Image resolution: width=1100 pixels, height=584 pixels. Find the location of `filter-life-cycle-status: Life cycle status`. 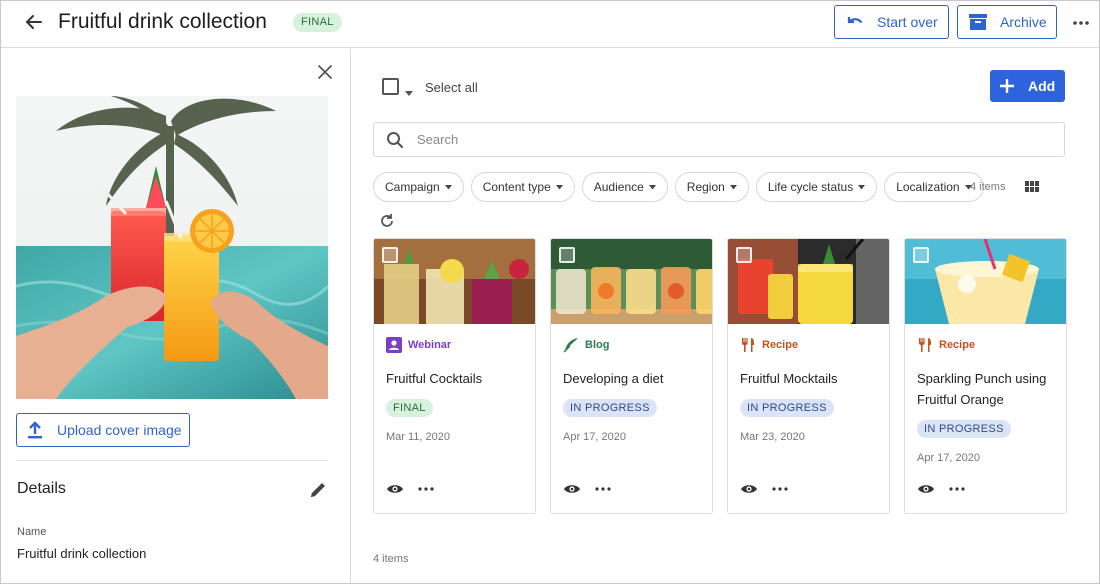

filter-life-cycle-status: Life cycle status is located at coordinates (816, 187).